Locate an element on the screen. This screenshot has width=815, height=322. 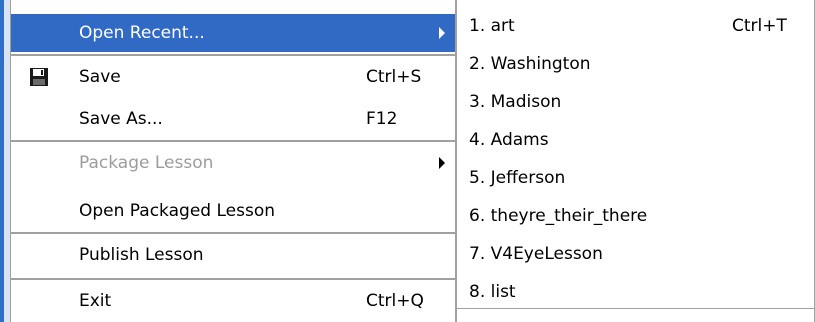
recent-file-label: 6. theyre_their_there is located at coordinates (558, 216).